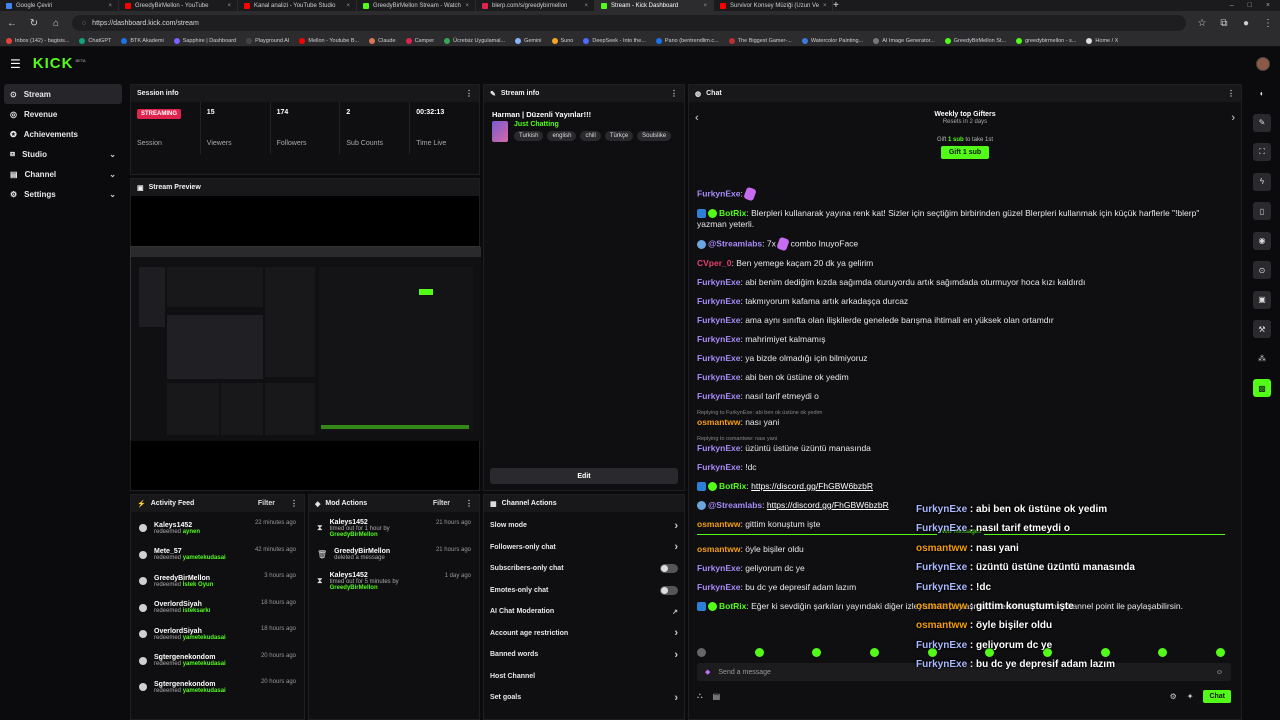  Describe the element at coordinates (34, 23) in the screenshot. I see `reload-icon: ↻` at that location.